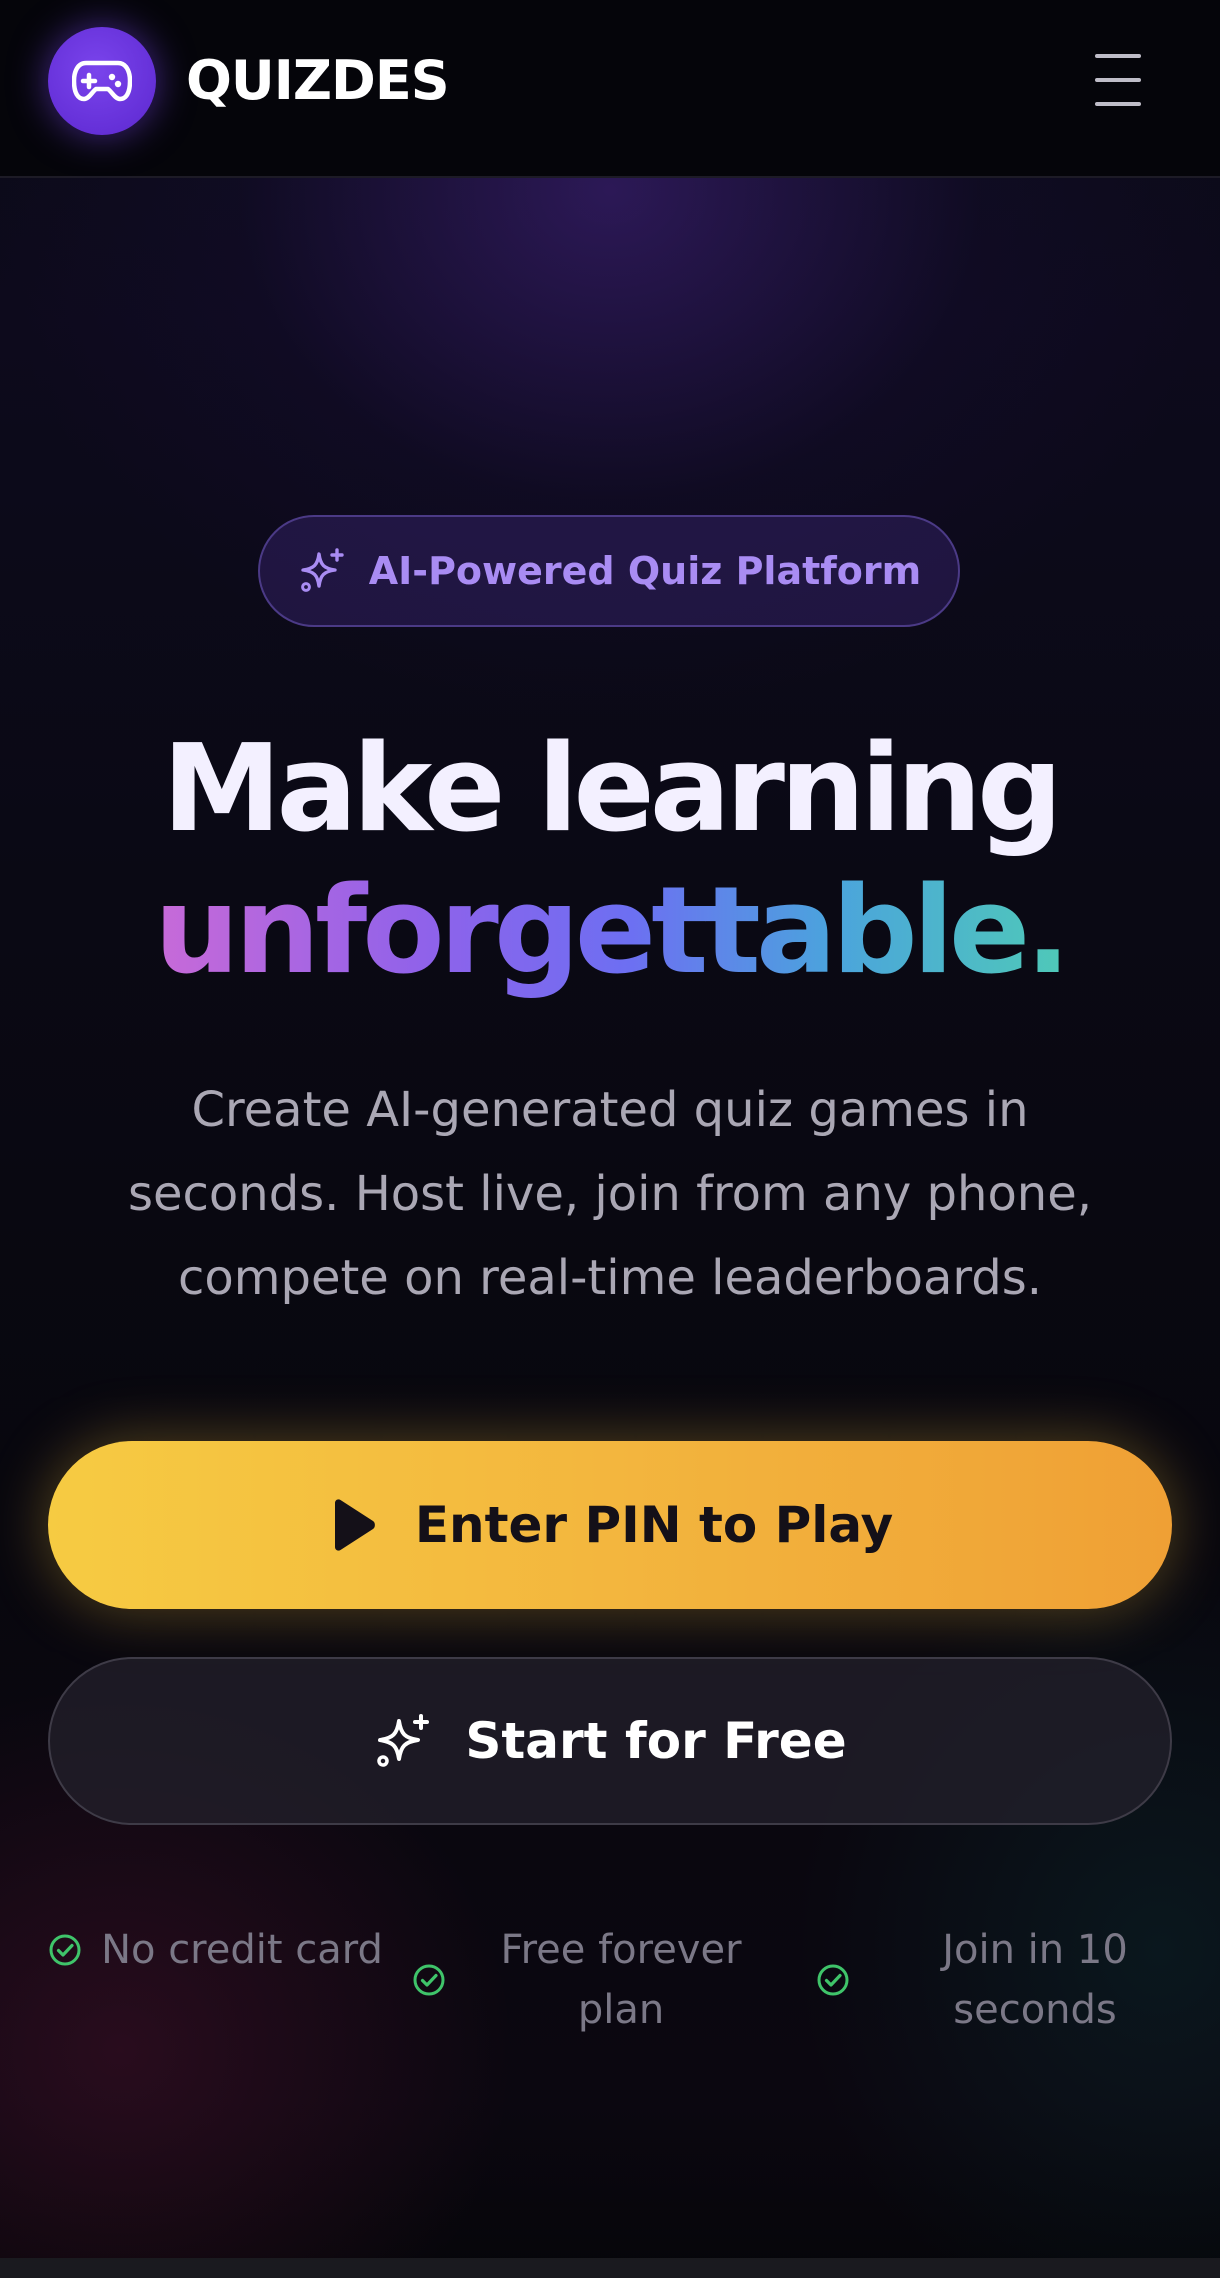  Describe the element at coordinates (654, 1525) in the screenshot. I see `enter-pin-label: Enter PIN to Play` at that location.